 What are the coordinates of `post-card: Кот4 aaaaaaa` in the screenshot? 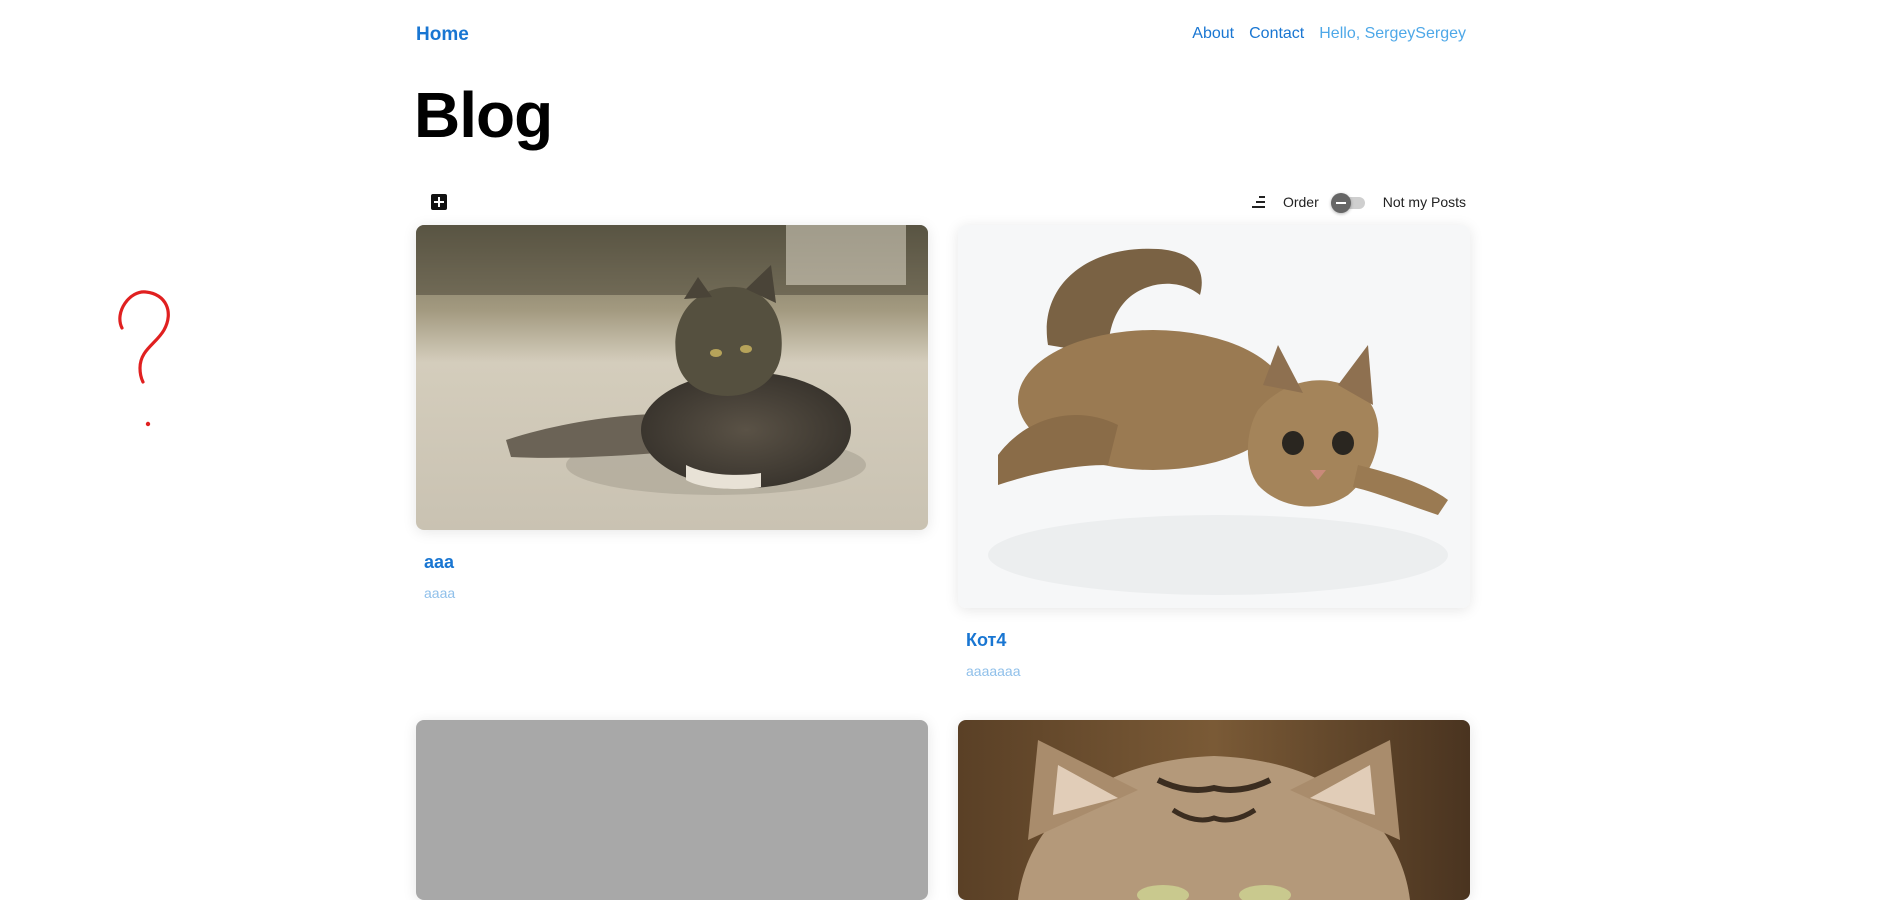 It's located at (1214, 452).